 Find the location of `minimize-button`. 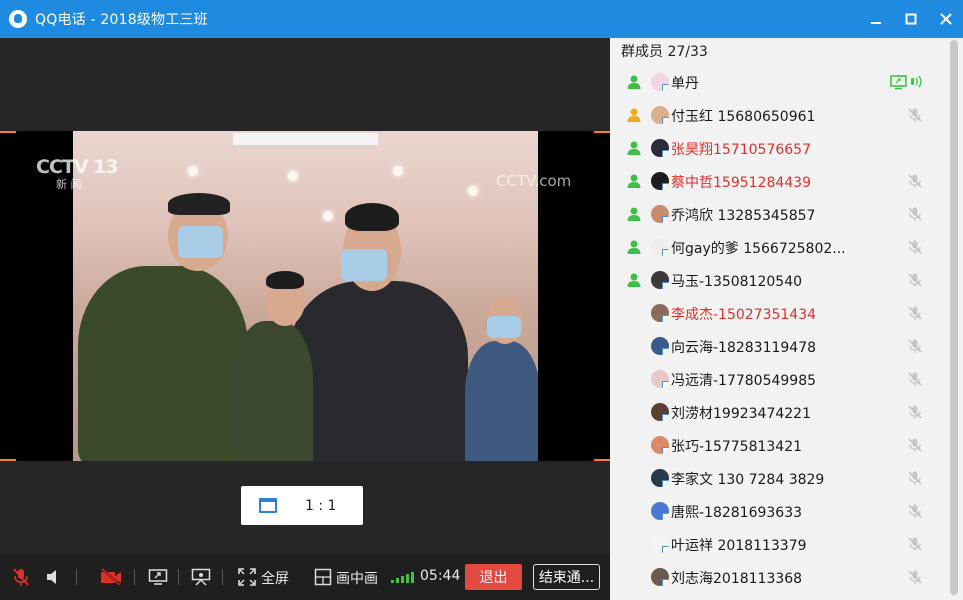

minimize-button is located at coordinates (875, 19).